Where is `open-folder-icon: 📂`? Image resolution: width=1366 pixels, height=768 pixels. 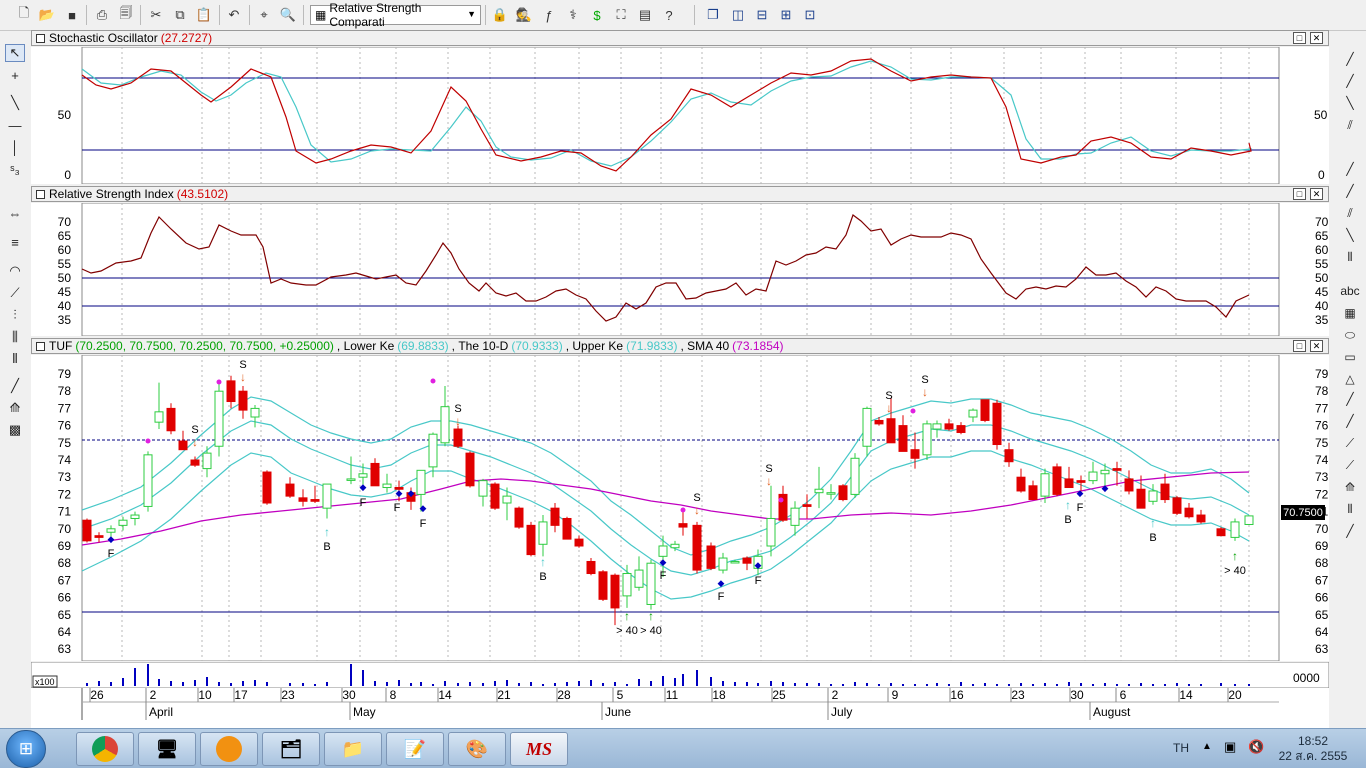
open-folder-icon: 📂 is located at coordinates (47, 15).